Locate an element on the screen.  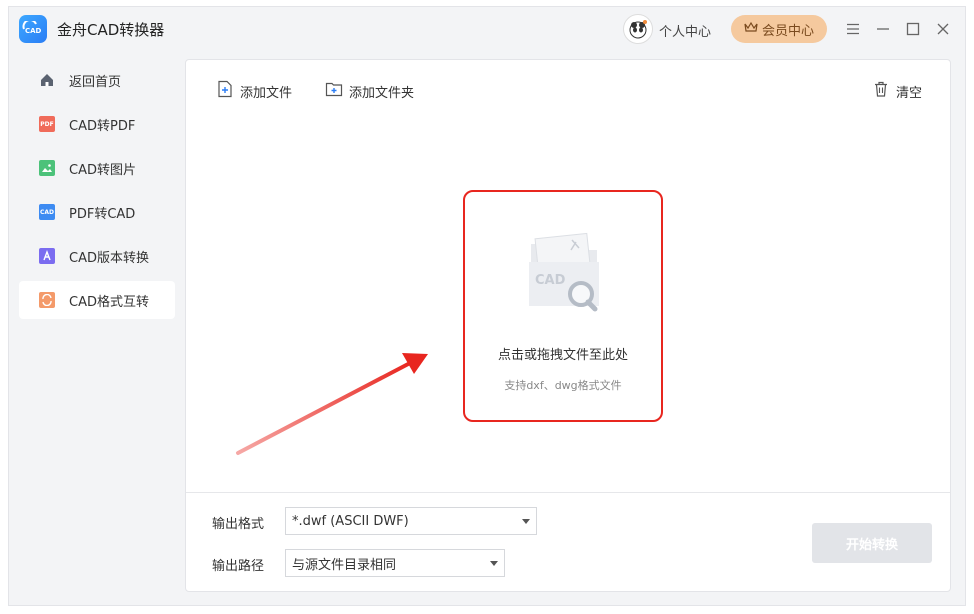
output-format-value: *.dwf (ASCII DWF) is located at coordinates (350, 521).